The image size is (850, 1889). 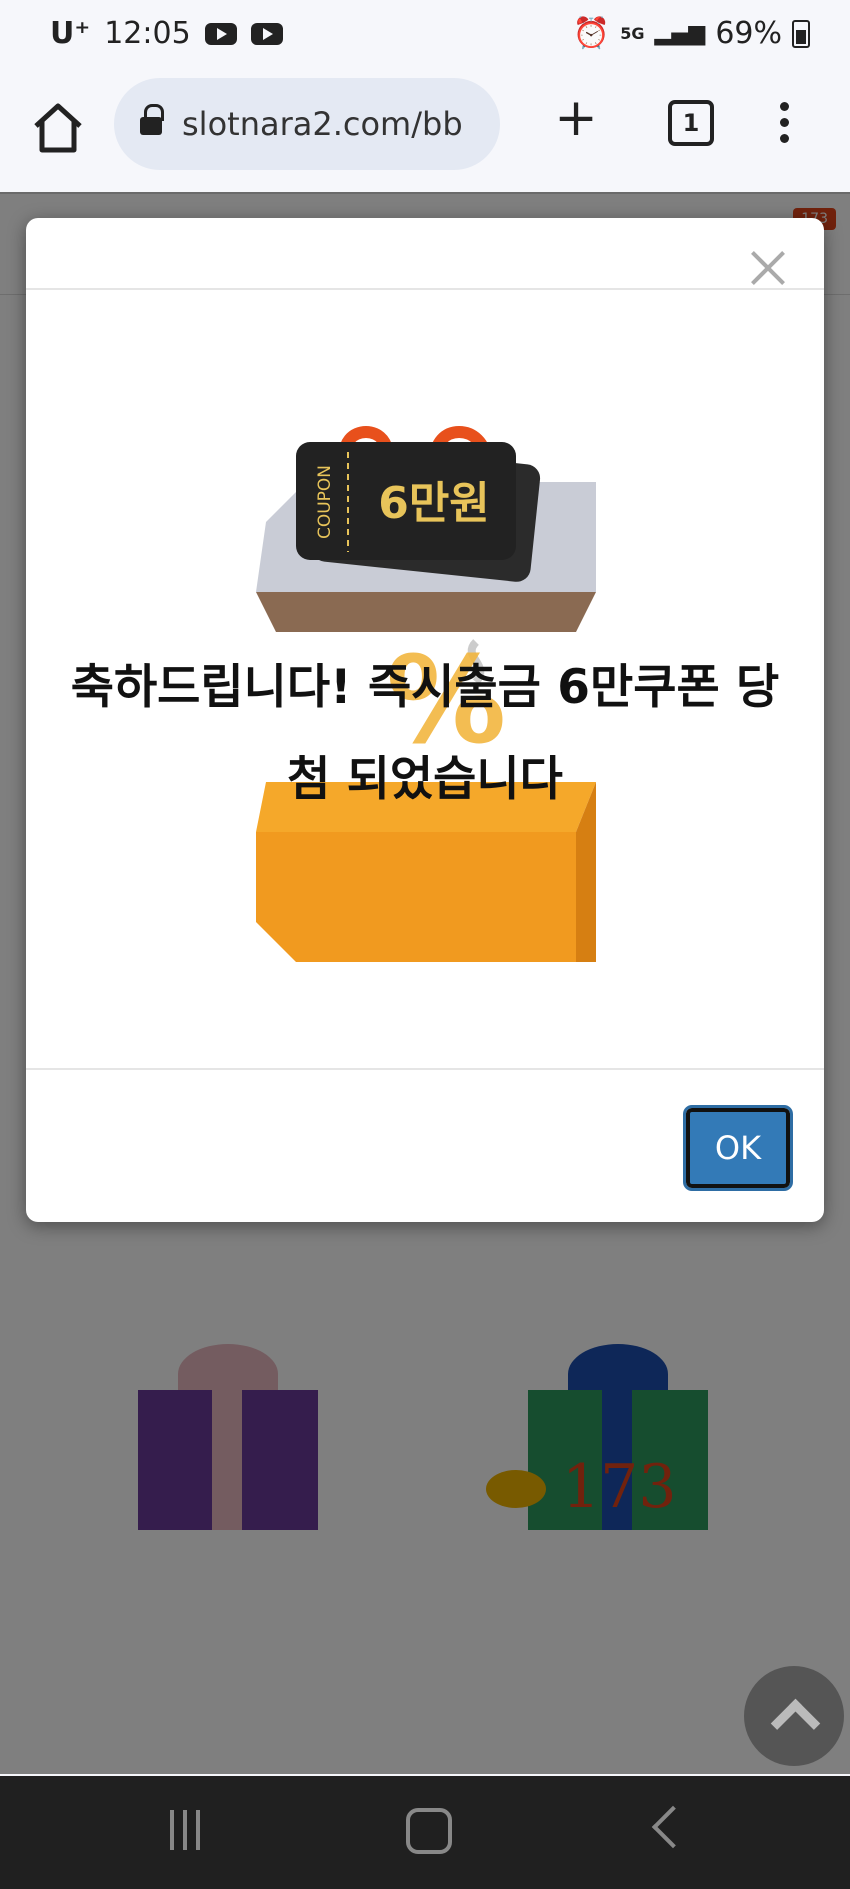 What do you see at coordinates (425, 779) in the screenshot?
I see `message-line-2: 첨 되었습니다` at bounding box center [425, 779].